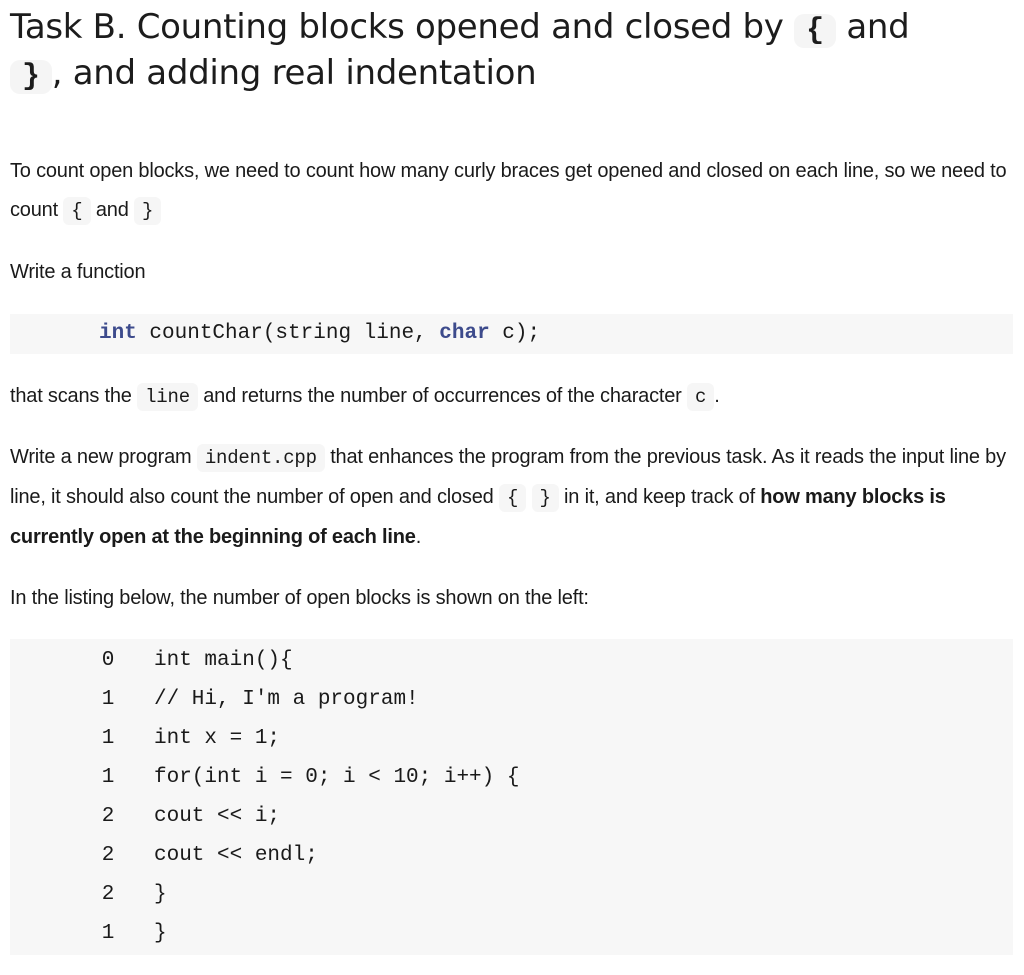 This screenshot has width=1024, height=975. What do you see at coordinates (872, 27) in the screenshot?
I see `title-text-2: and` at bounding box center [872, 27].